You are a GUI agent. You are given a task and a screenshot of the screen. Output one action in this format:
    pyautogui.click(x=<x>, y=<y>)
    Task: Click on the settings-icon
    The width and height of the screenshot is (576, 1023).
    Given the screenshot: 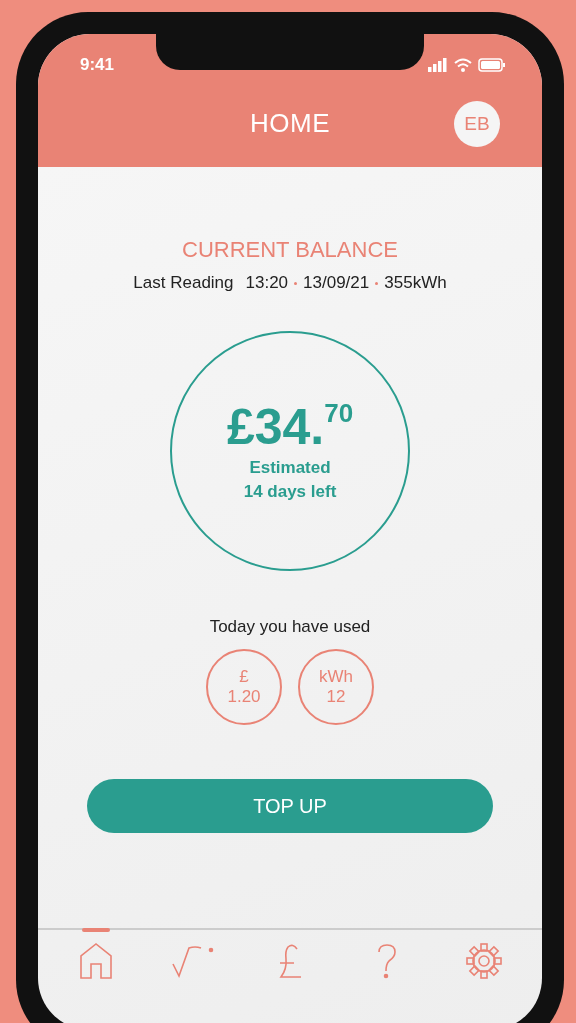 What is the action you would take?
    pyautogui.click(x=483, y=961)
    